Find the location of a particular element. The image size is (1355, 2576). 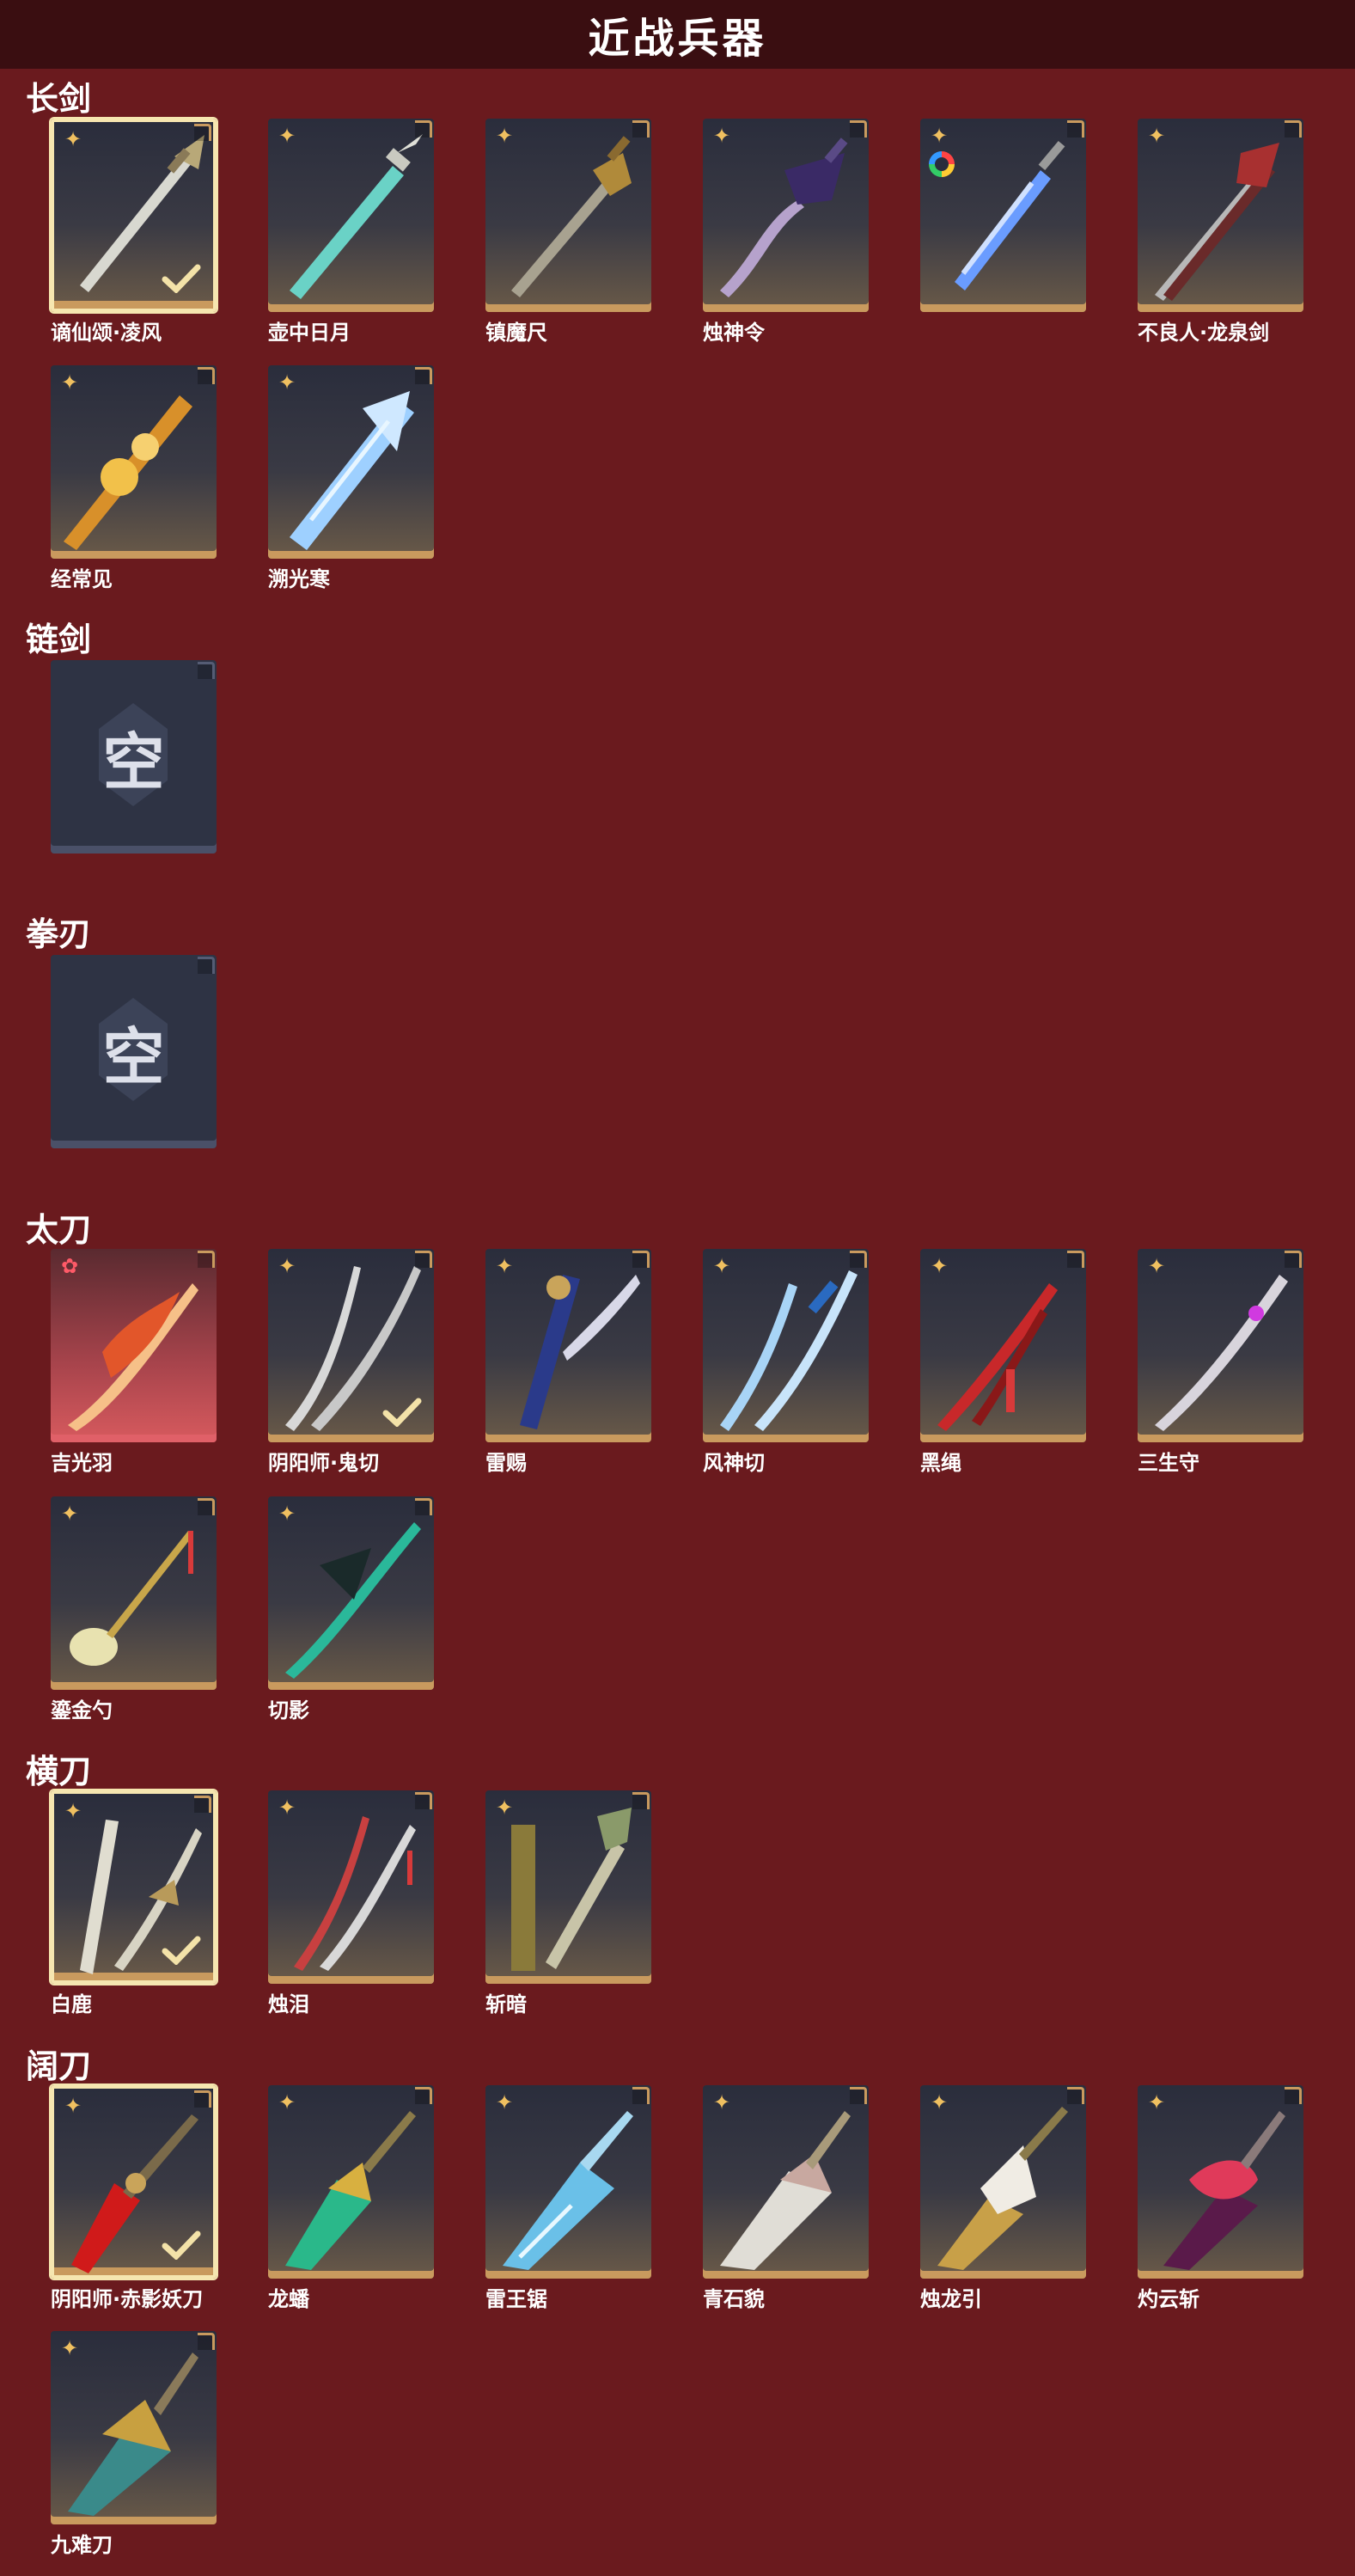

weapon-name: 切影 is located at coordinates (289, 1710).